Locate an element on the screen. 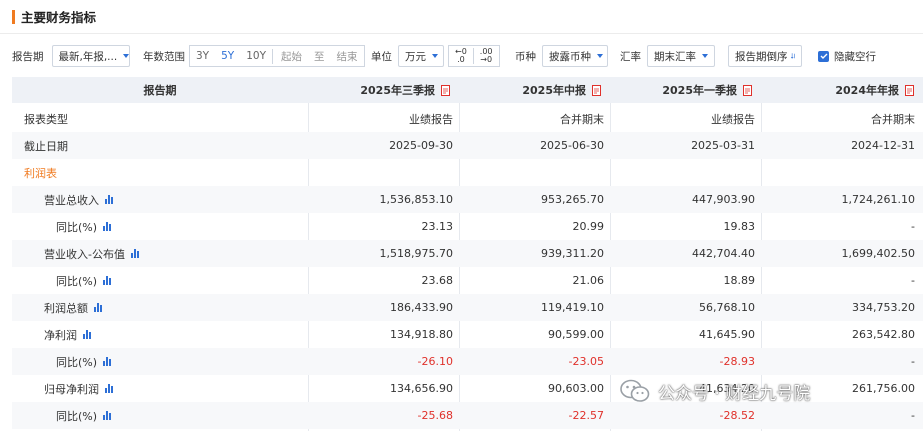 The height and width of the screenshot is (431, 923). header-cell-2024fy: 2024年年报 is located at coordinates (842, 90).